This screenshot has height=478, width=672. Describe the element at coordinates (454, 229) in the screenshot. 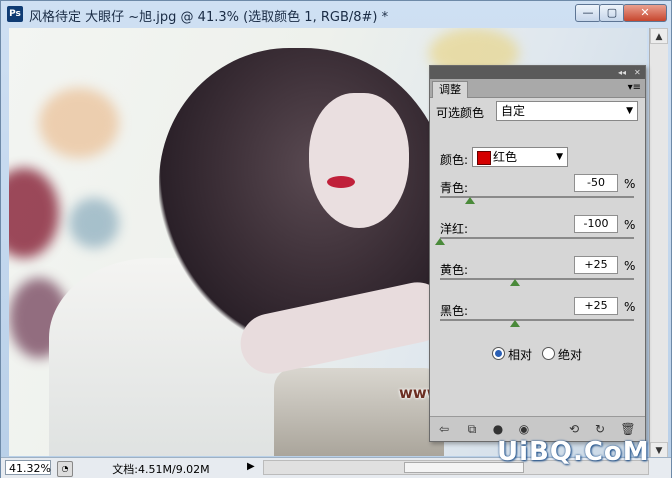

I see `magenta-label: 洋红:` at that location.